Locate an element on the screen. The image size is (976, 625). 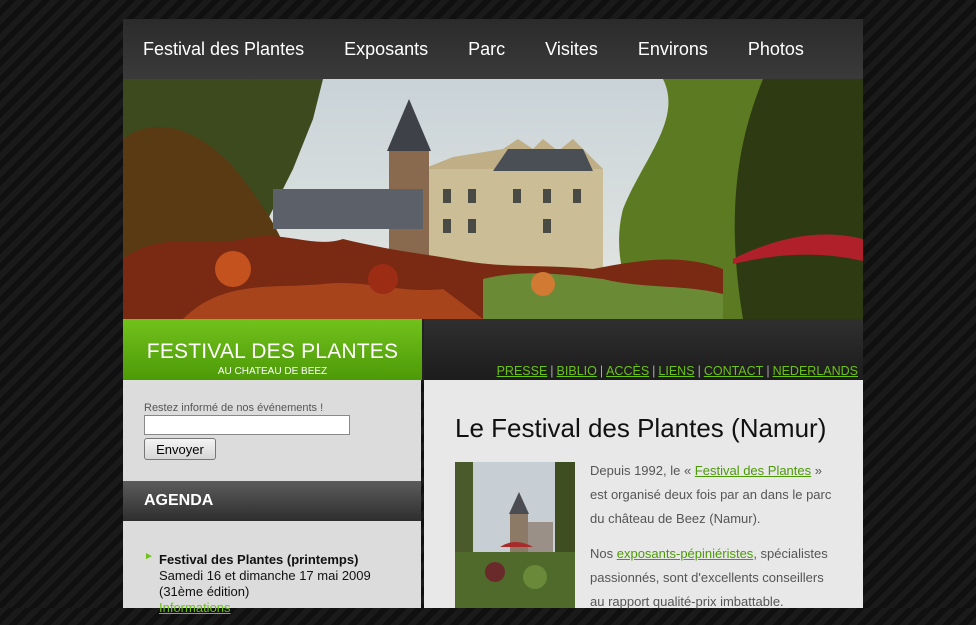
agenda-item-date: Samedi 16 et dimanche 17 mai 2009 is located at coordinates (265, 575).